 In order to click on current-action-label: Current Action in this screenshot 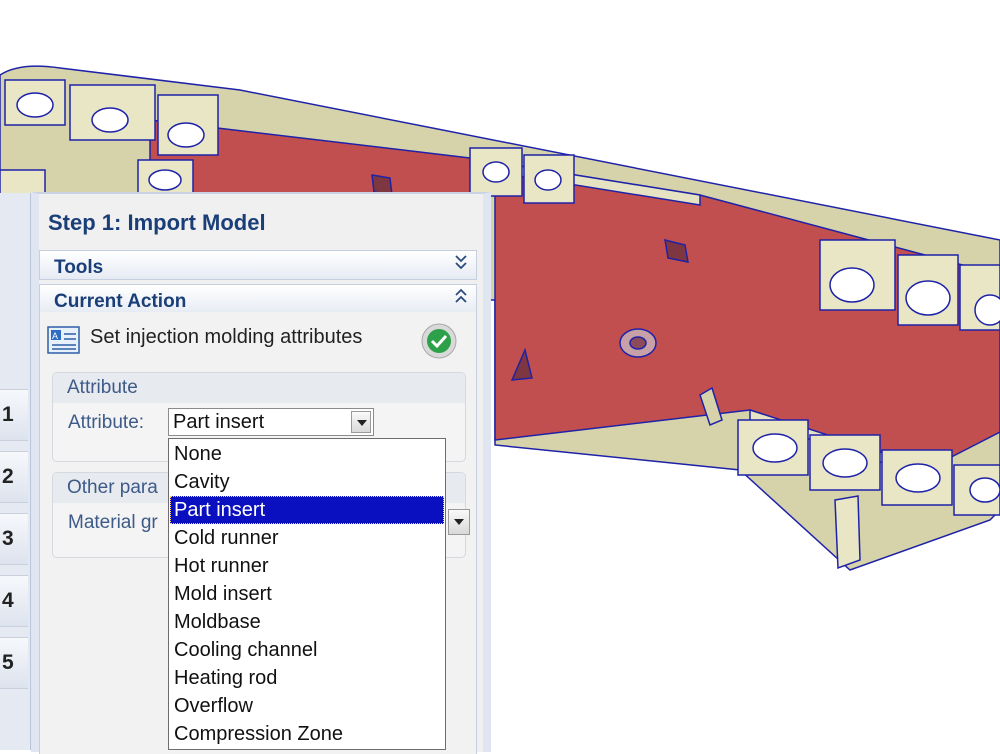, I will do `click(120, 301)`.